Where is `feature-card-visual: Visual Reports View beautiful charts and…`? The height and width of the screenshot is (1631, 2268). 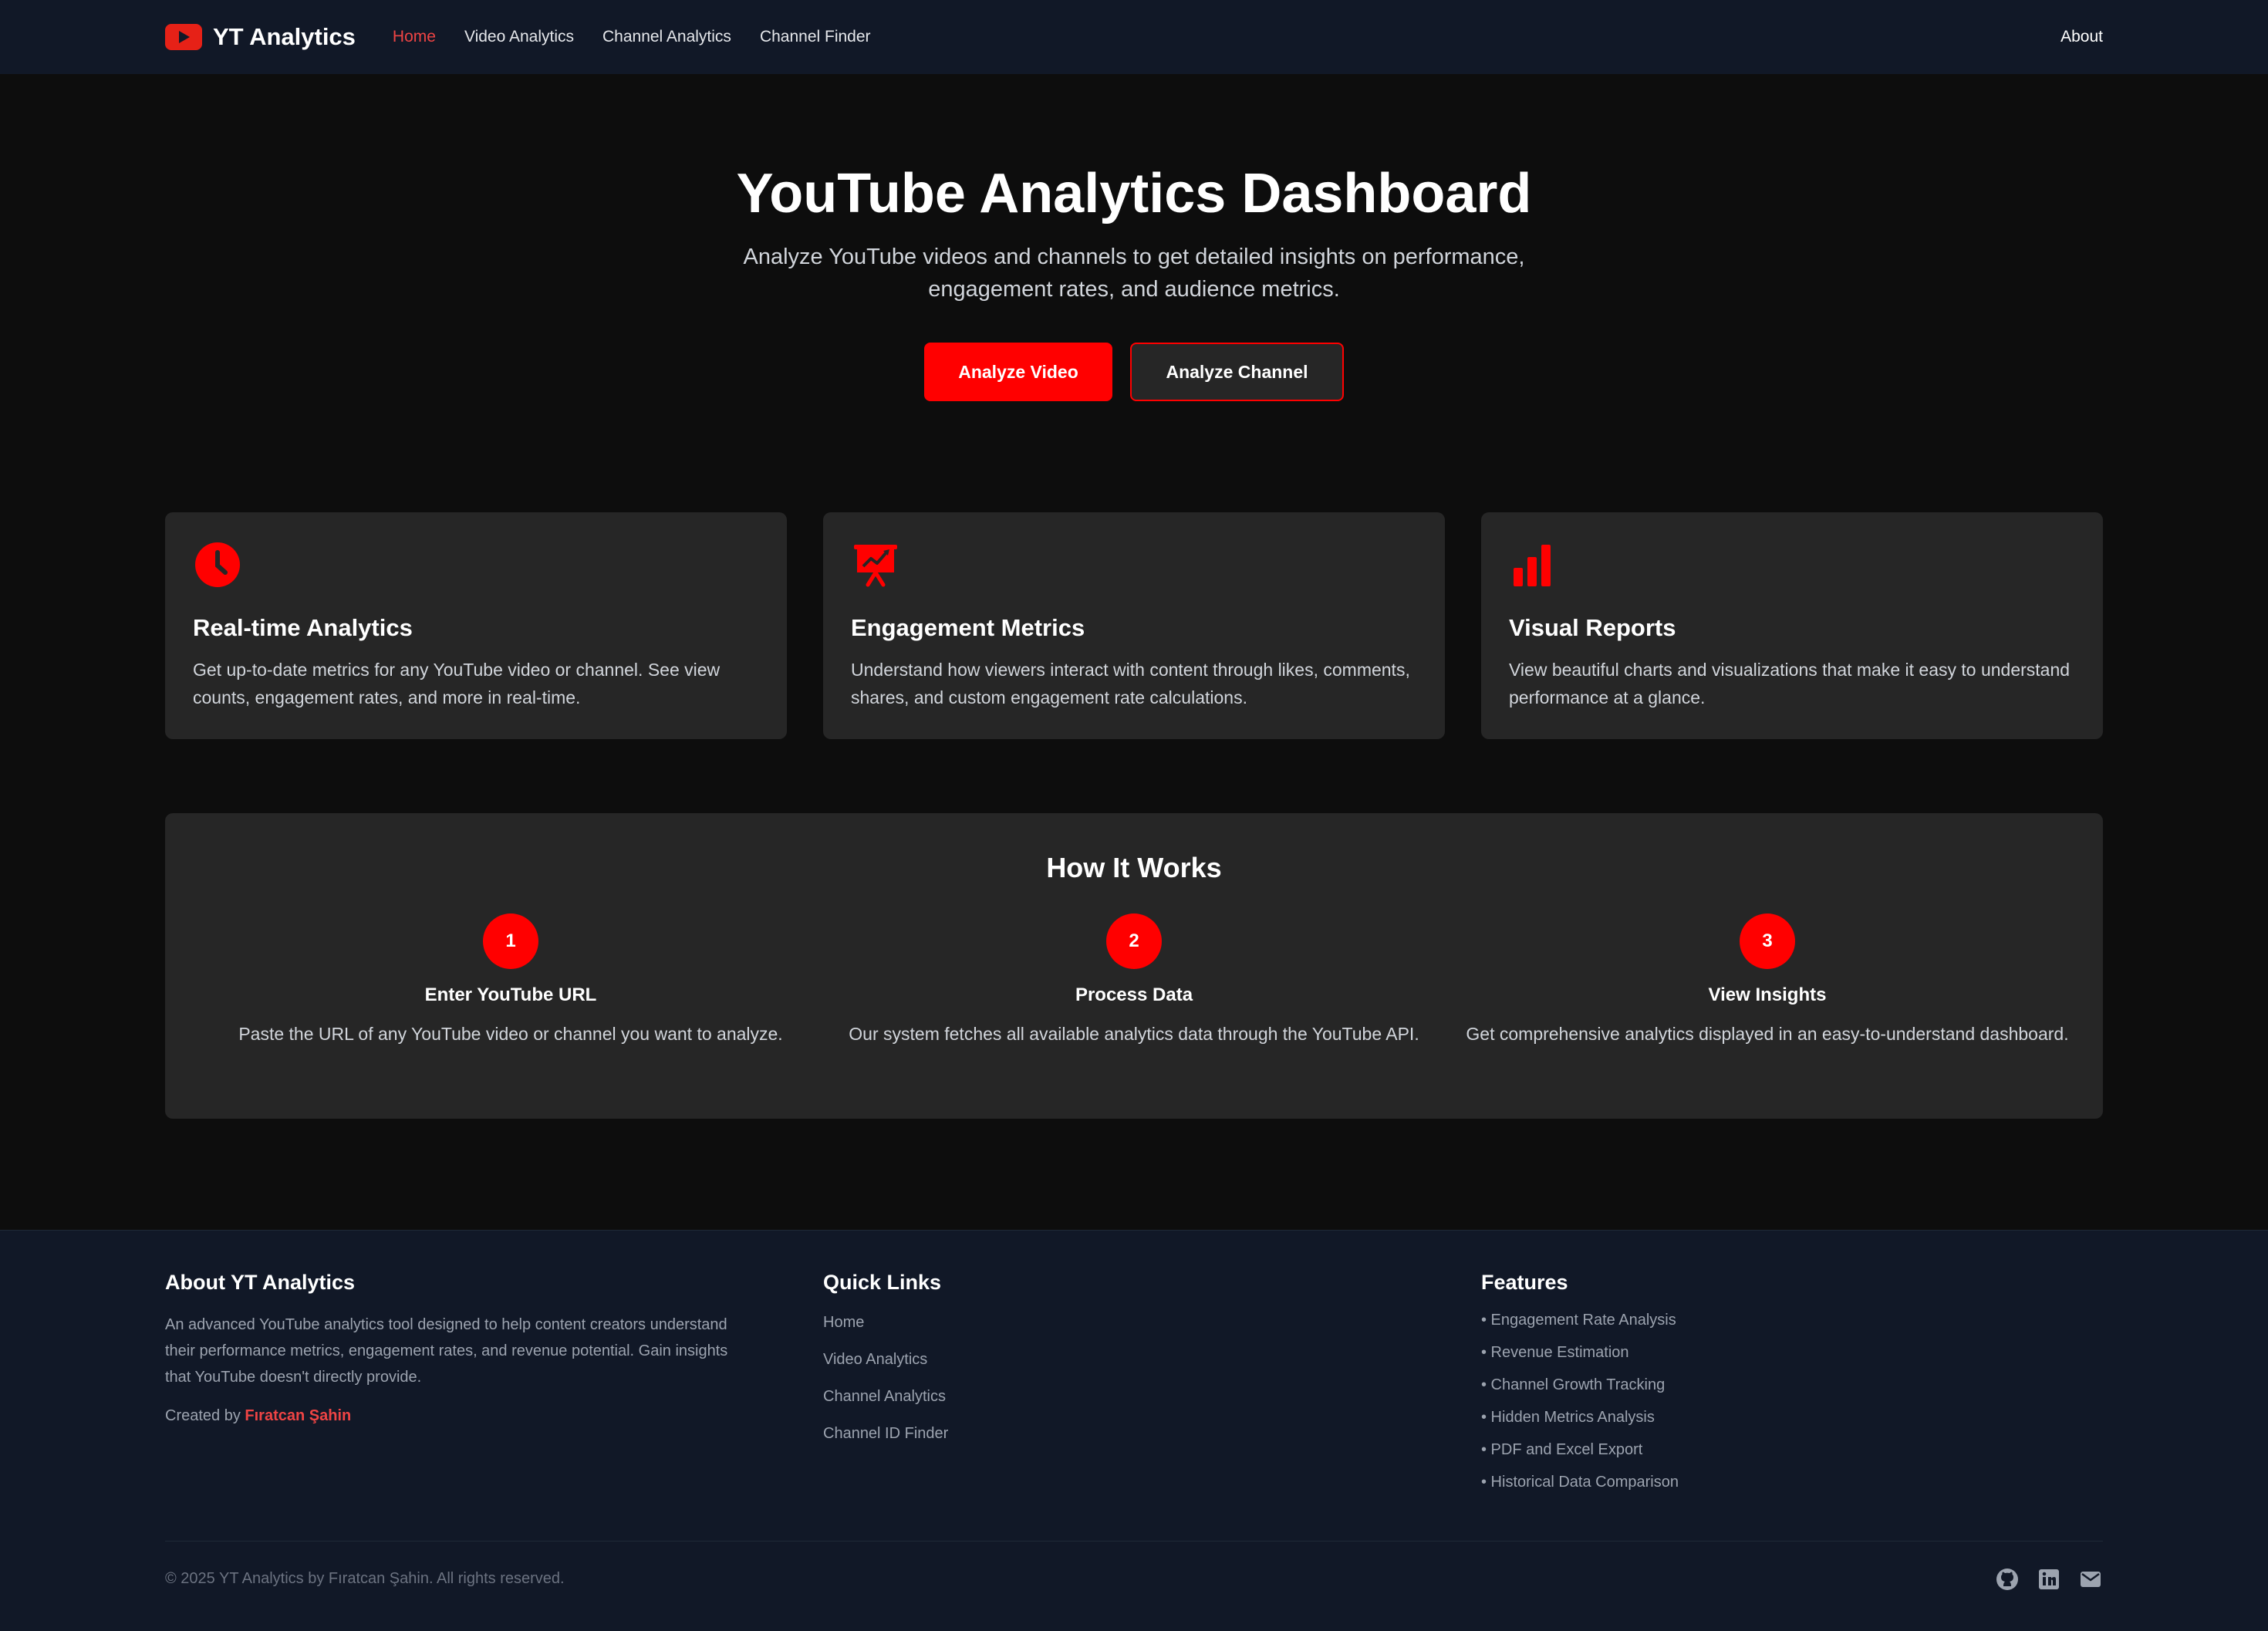
feature-card-visual: Visual Reports View beautiful charts and… is located at coordinates (1792, 625).